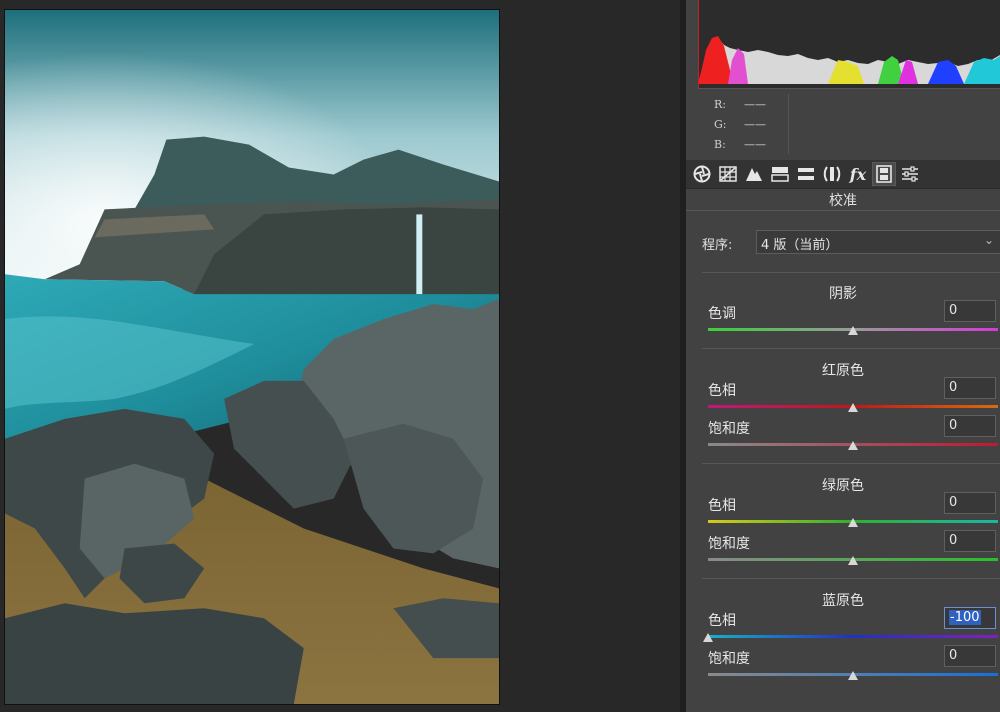 Image resolution: width=1000 pixels, height=712 pixels. I want to click on input-red-hue: 0, so click(970, 388).